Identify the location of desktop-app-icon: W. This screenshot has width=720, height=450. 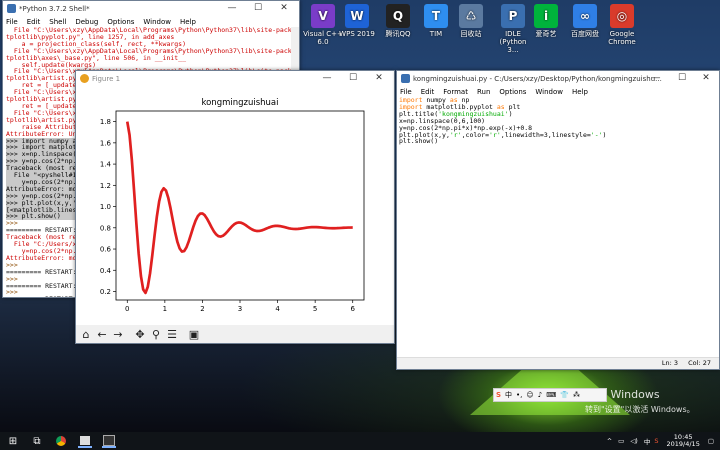
(357, 16).